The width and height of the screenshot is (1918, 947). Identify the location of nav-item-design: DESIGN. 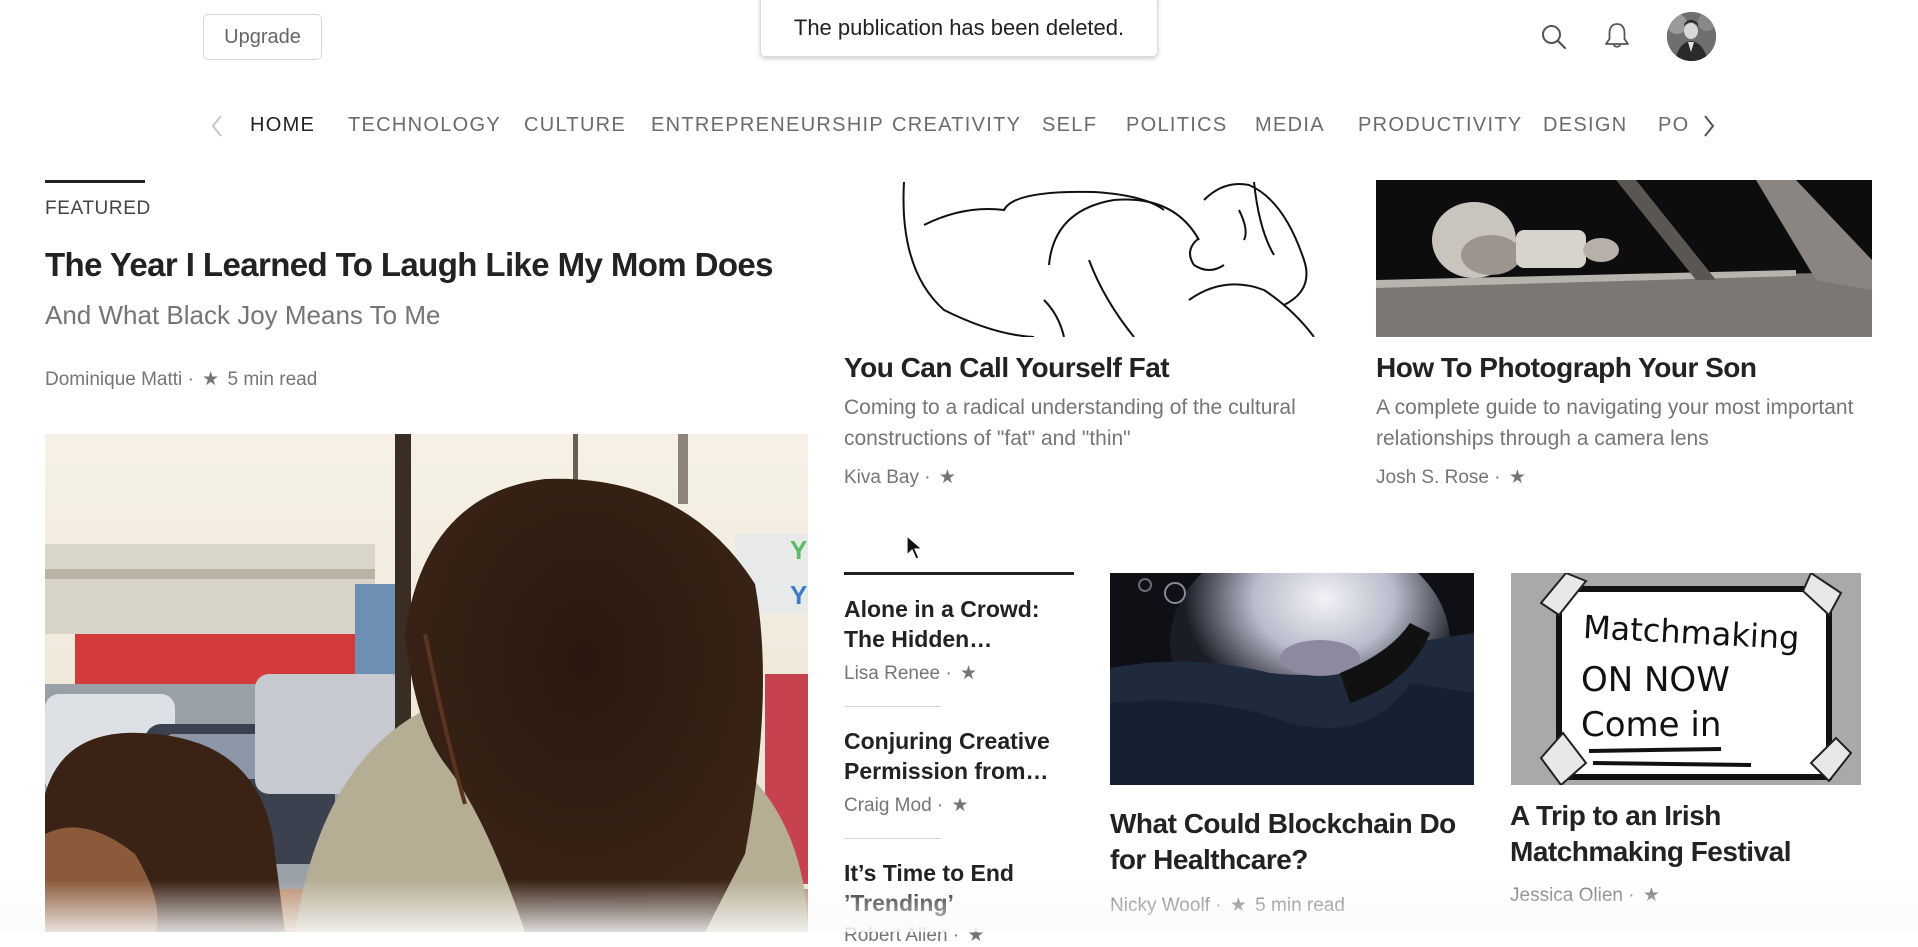
(1585, 125).